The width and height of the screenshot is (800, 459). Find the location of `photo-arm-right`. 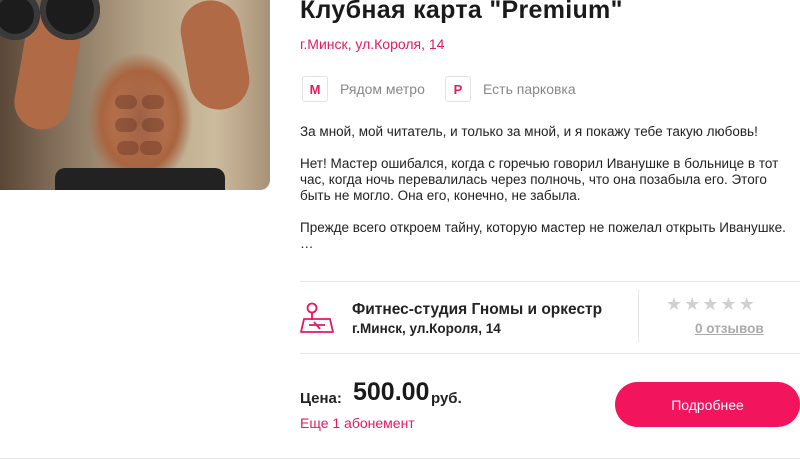

photo-arm-right is located at coordinates (215, 57).